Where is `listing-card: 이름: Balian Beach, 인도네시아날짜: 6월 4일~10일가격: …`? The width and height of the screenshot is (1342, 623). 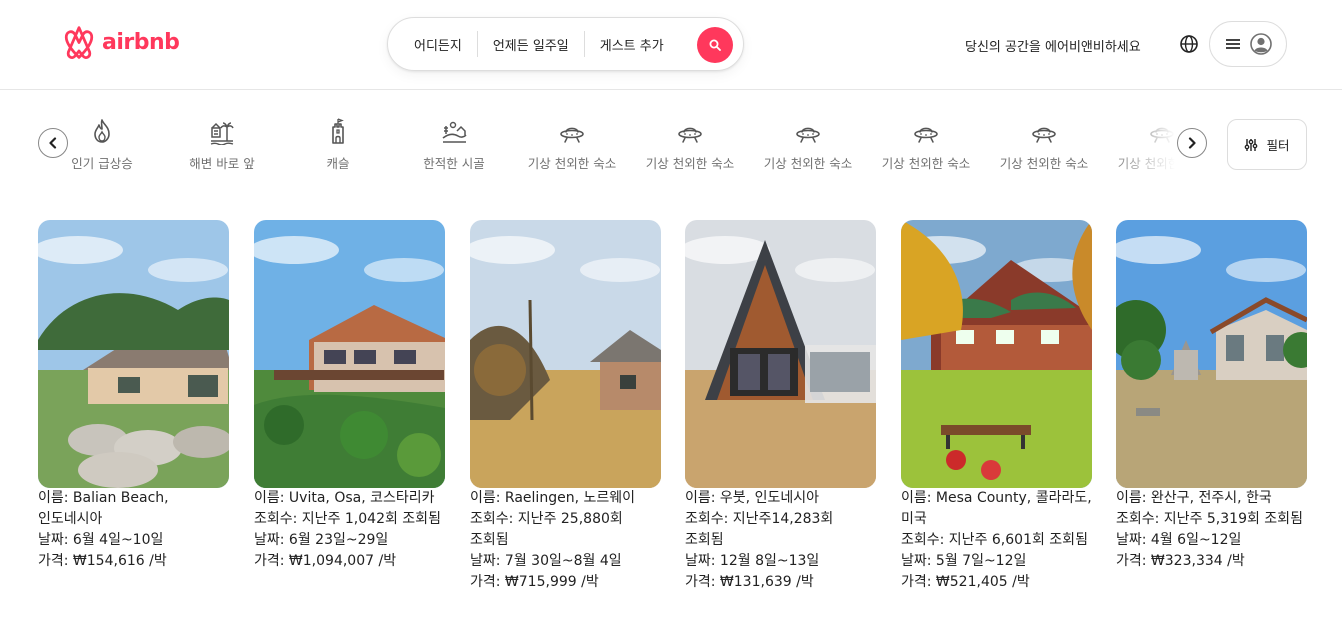 listing-card: 이름: Balian Beach, 인도네시아날짜: 6월 4일~10일가격: … is located at coordinates (133, 396).